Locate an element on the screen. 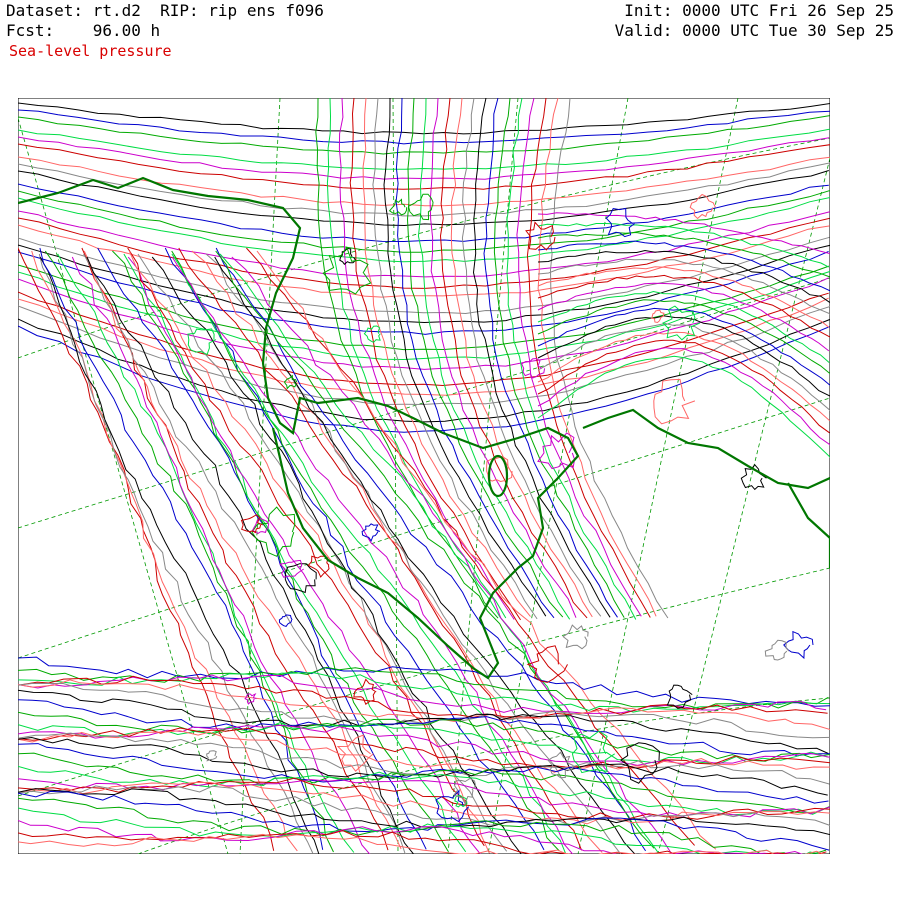 This screenshot has width=900, height=900. init-time: Init: 0000 UTC Fri 26 Sep 25 is located at coordinates (759, 10).